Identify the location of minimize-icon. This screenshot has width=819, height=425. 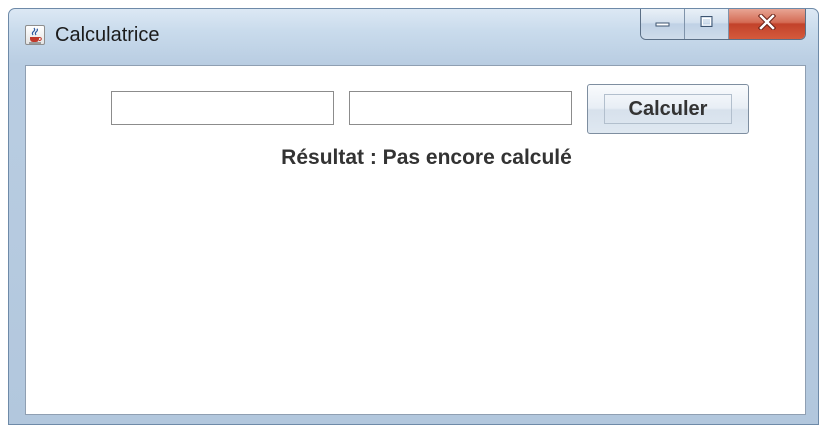
(663, 24).